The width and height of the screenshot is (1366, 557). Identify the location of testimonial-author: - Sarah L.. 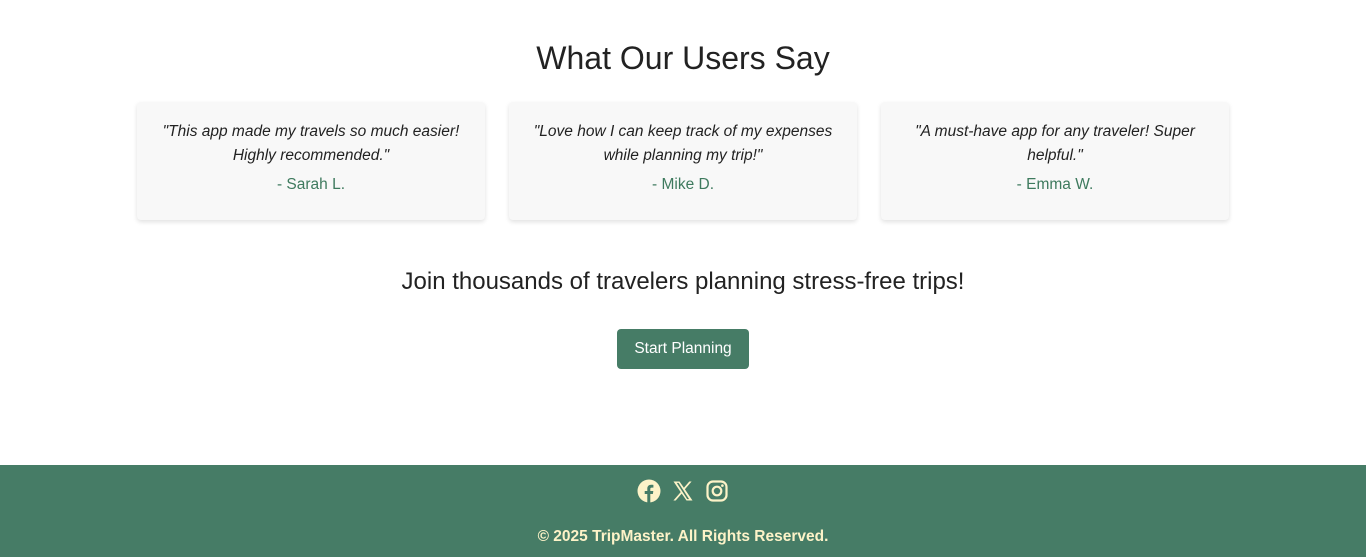
(311, 184).